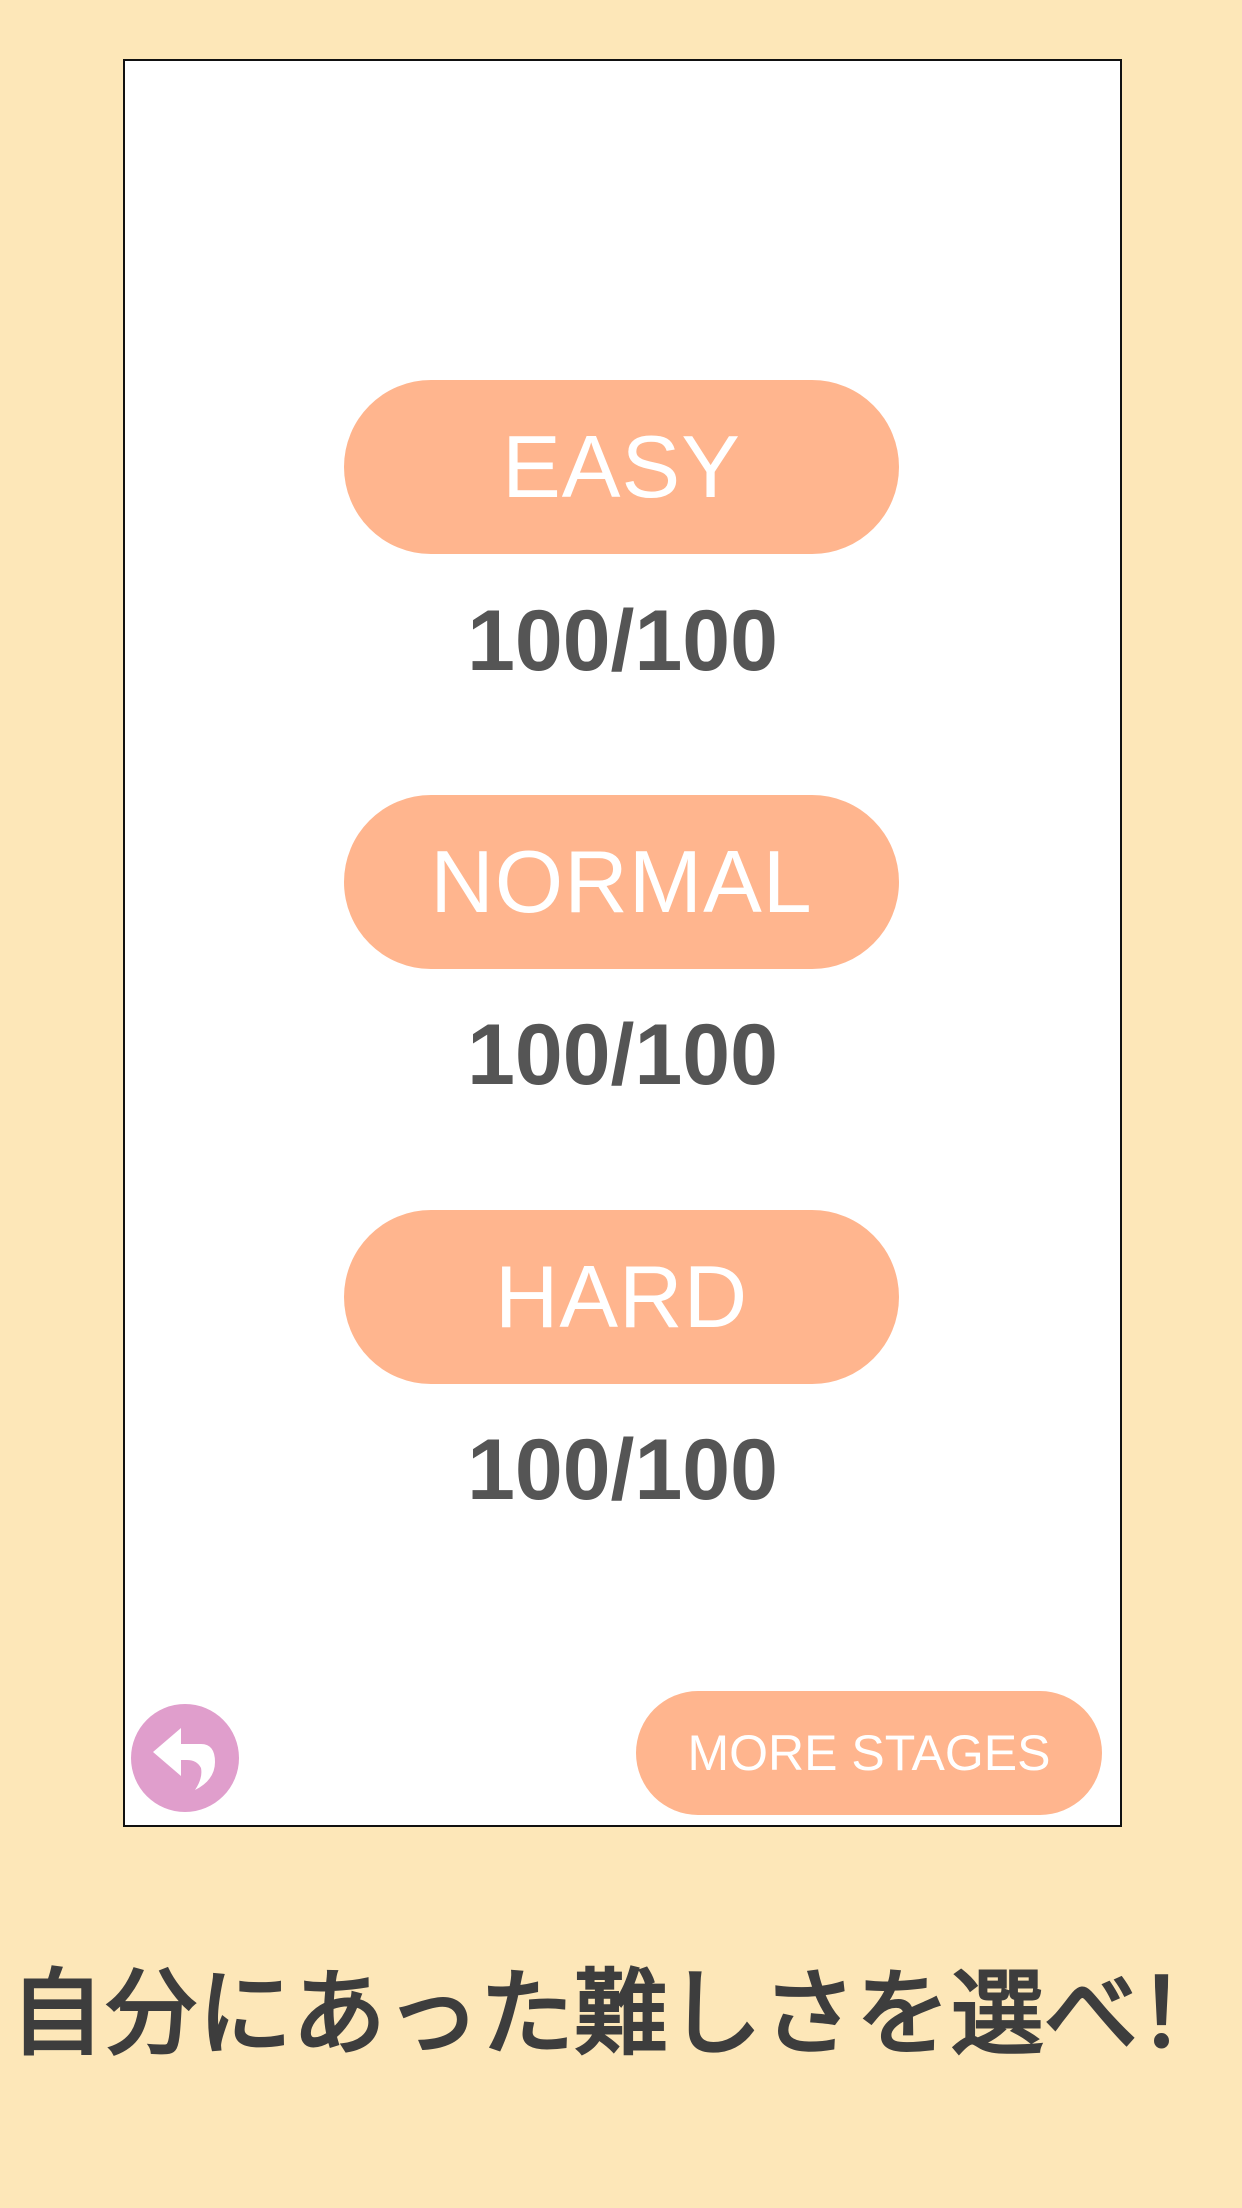 The width and height of the screenshot is (1242, 2208). What do you see at coordinates (622, 641) in the screenshot?
I see `easy-score: 100/100` at bounding box center [622, 641].